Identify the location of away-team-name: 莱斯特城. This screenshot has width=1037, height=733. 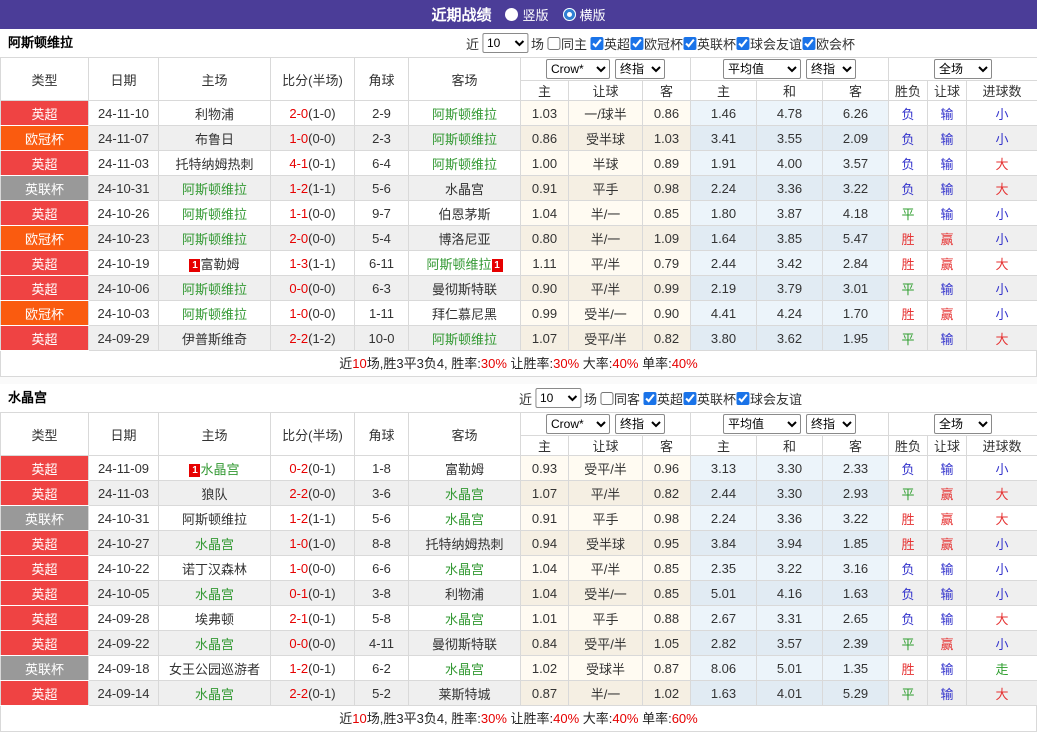
(464, 694).